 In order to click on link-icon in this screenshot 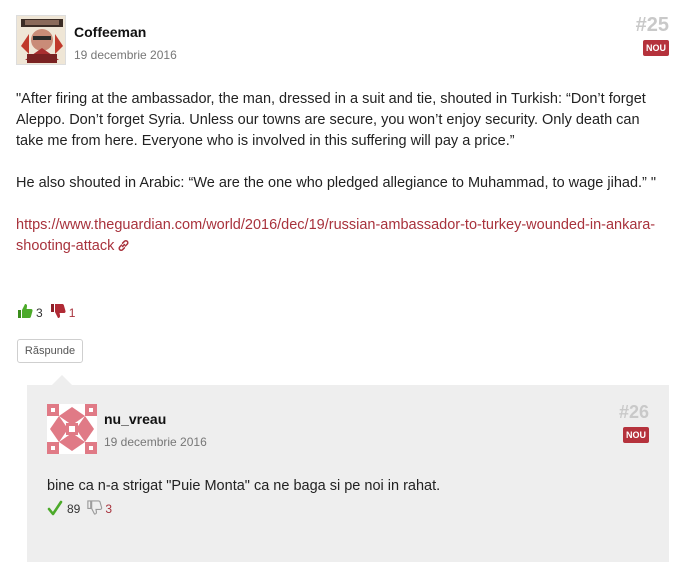, I will do `click(123, 248)`.